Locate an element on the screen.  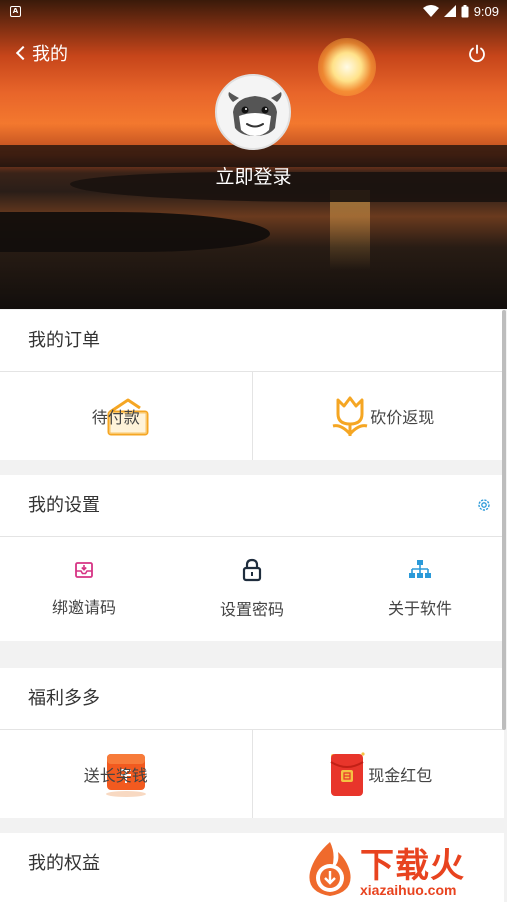
inbox-icon is located at coordinates (84, 570).